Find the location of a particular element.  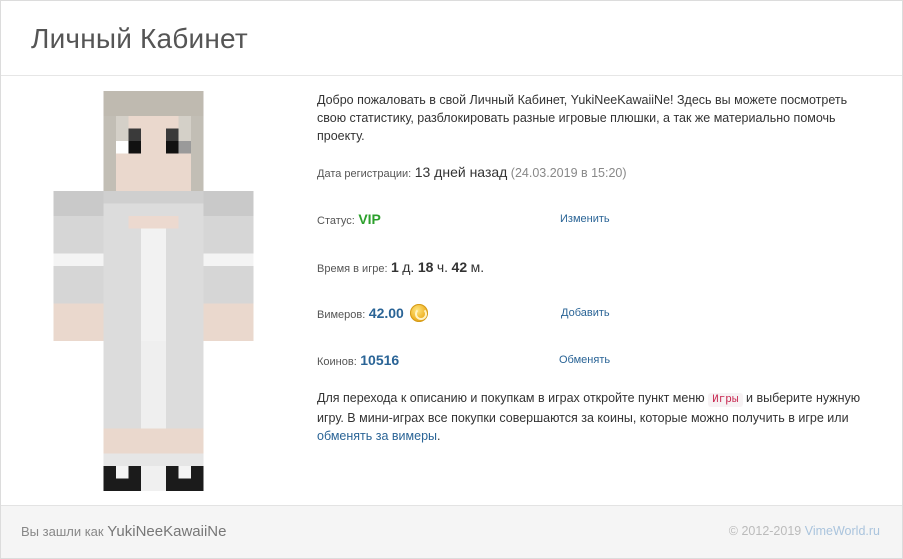

site-link: VimeWorld.ru is located at coordinates (842, 531).